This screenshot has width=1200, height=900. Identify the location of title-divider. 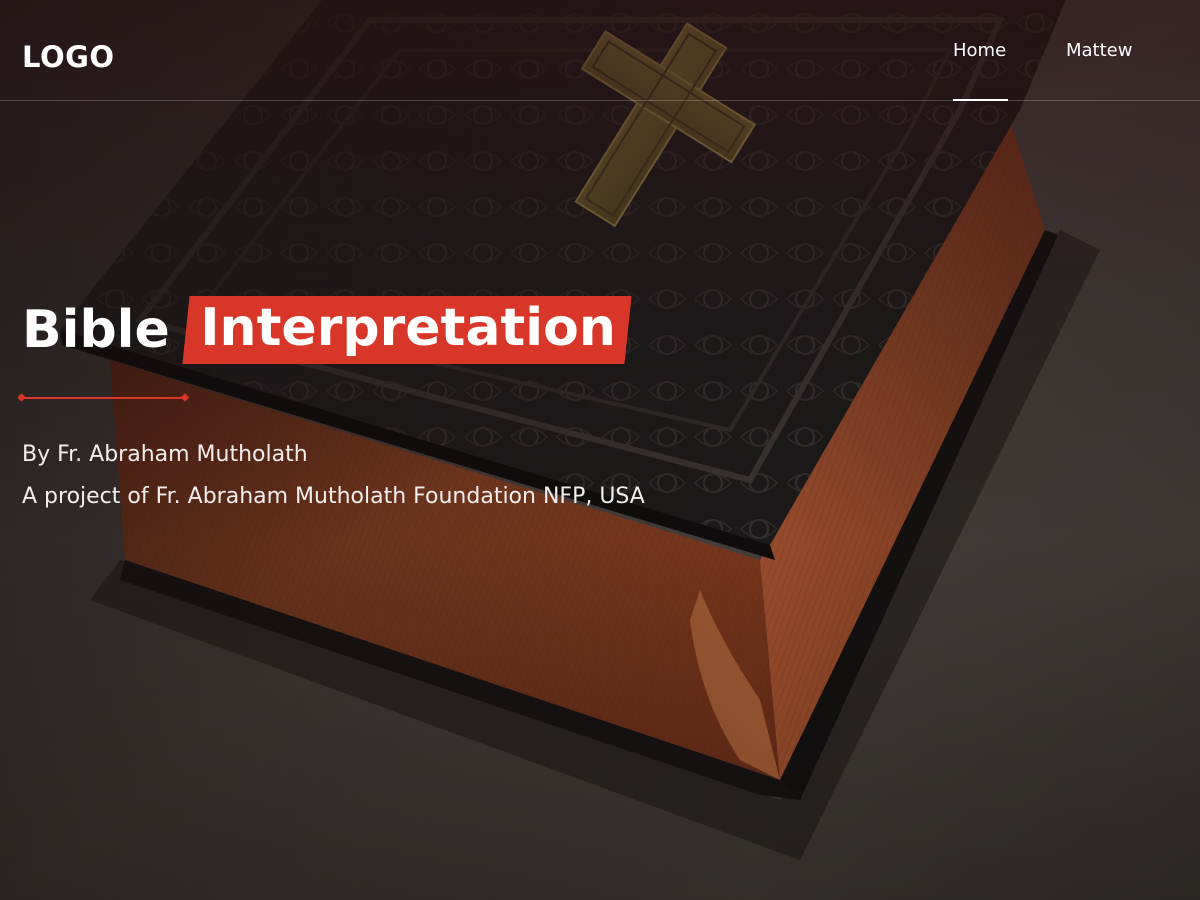
(104, 397).